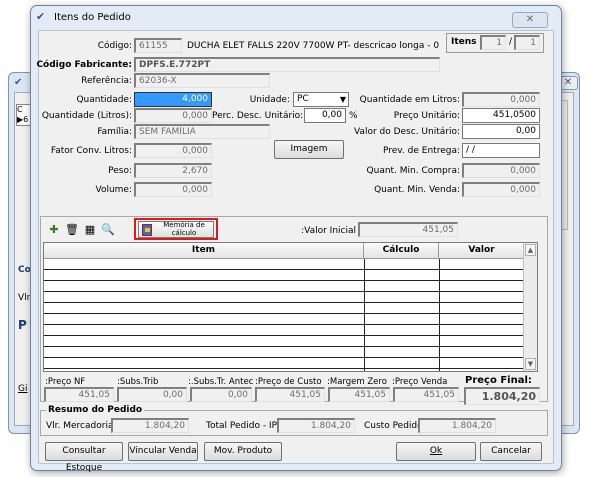  I want to click on close-button: ✕, so click(530, 20).